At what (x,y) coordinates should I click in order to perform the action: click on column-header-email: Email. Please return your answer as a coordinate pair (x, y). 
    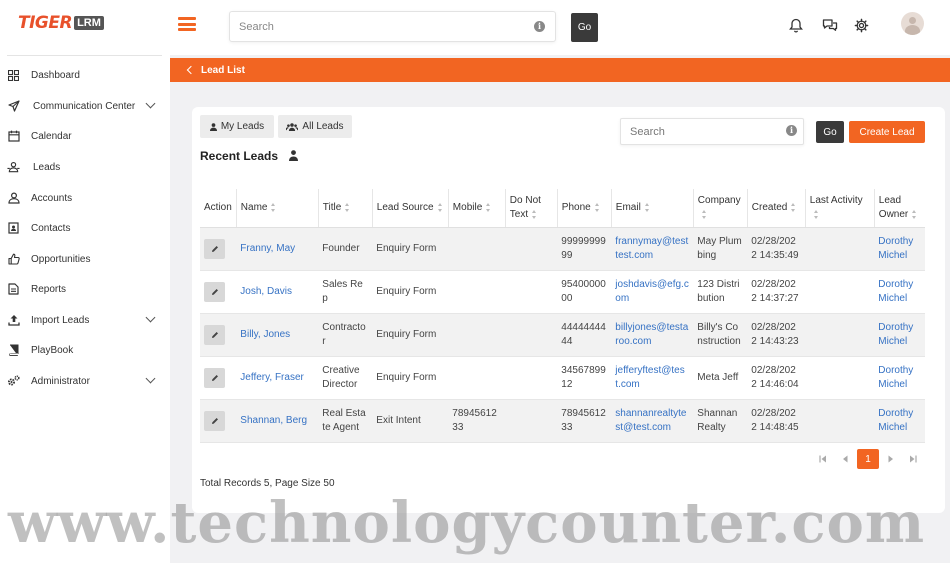
    Looking at the image, I should click on (652, 208).